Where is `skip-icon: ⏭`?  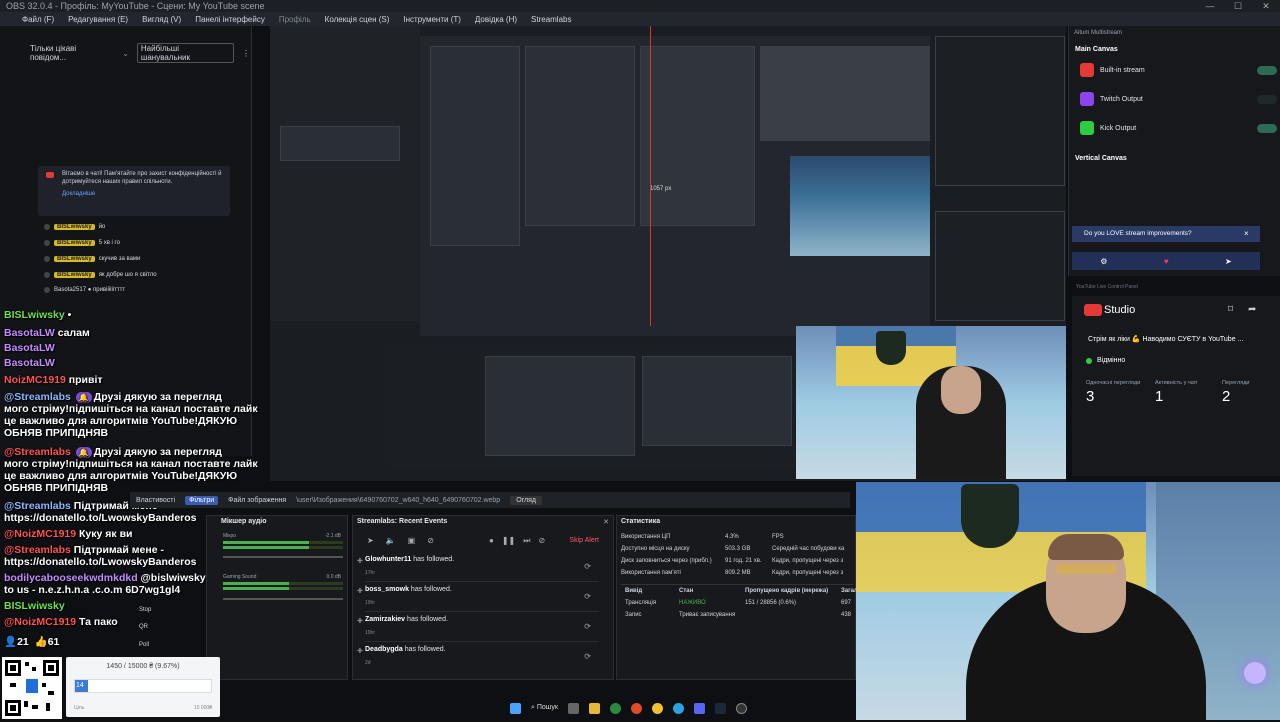 skip-icon: ⏭ is located at coordinates (526, 541).